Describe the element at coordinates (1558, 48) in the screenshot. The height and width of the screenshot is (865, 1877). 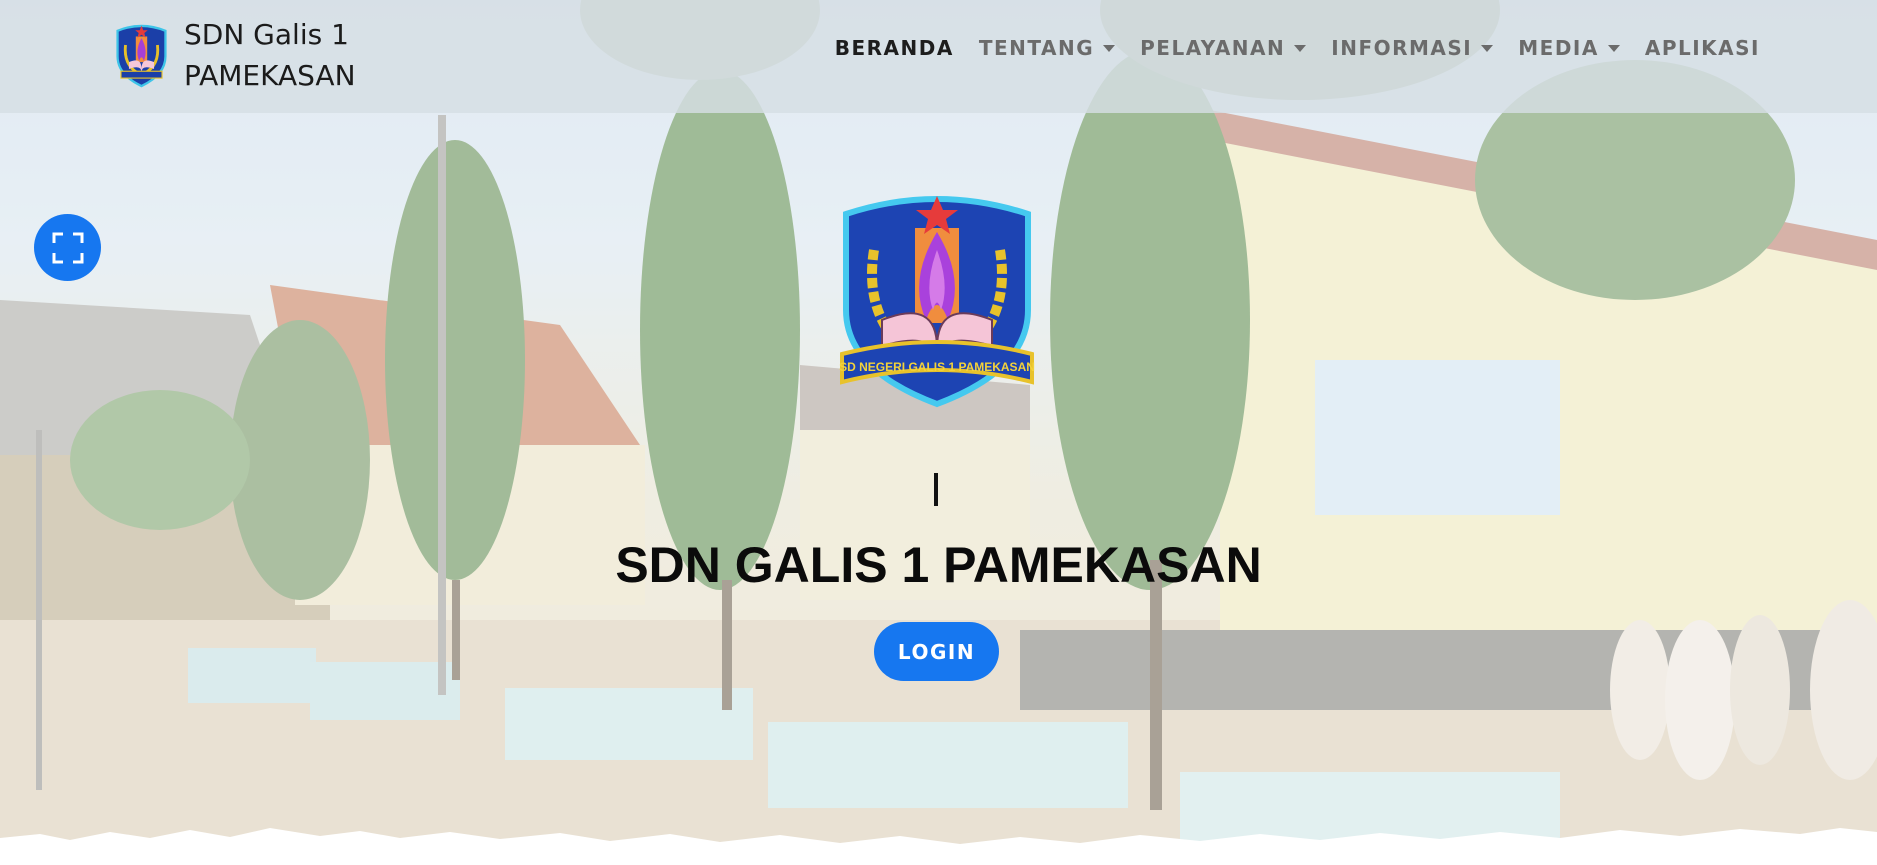
I see `nav-item-label: MEDIA` at that location.